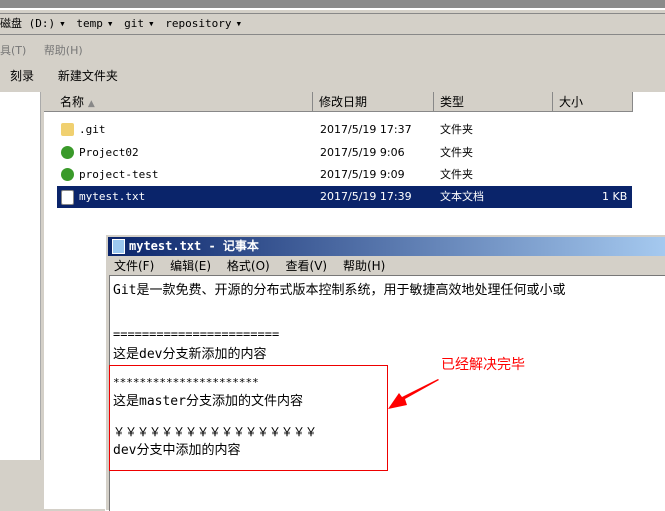  What do you see at coordinates (339, 290) in the screenshot?
I see `text-line: Git是一款免费、开源的分布式版本控制系统，用于敏捷高效地处理任何或小或` at bounding box center [339, 290].